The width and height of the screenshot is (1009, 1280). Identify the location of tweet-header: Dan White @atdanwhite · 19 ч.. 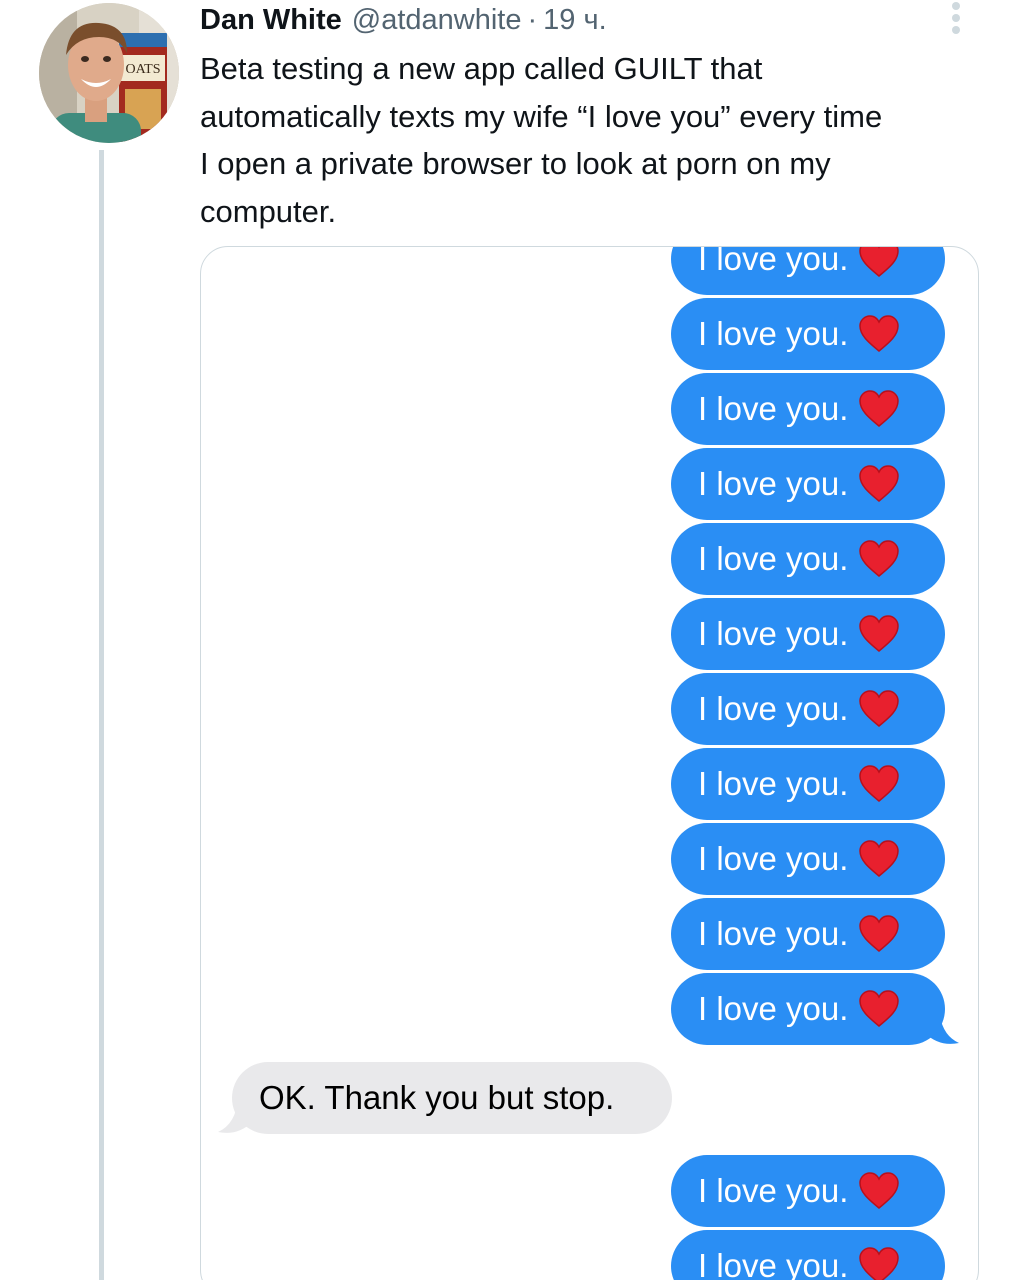
(403, 21).